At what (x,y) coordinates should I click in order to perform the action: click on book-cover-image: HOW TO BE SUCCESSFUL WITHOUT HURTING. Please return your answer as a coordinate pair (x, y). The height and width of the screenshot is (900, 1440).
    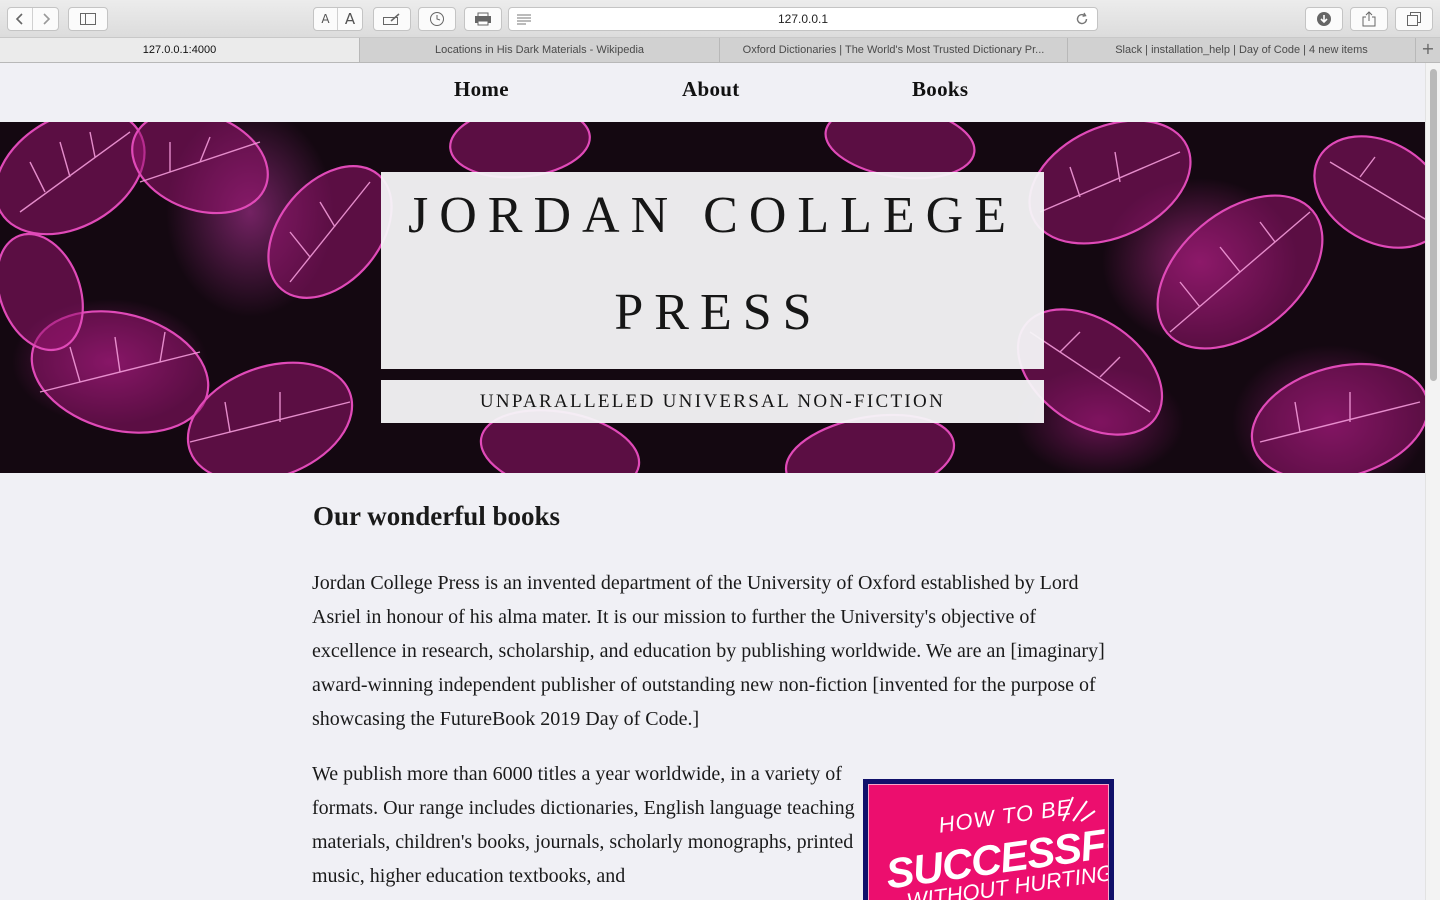
    Looking at the image, I should click on (988, 839).